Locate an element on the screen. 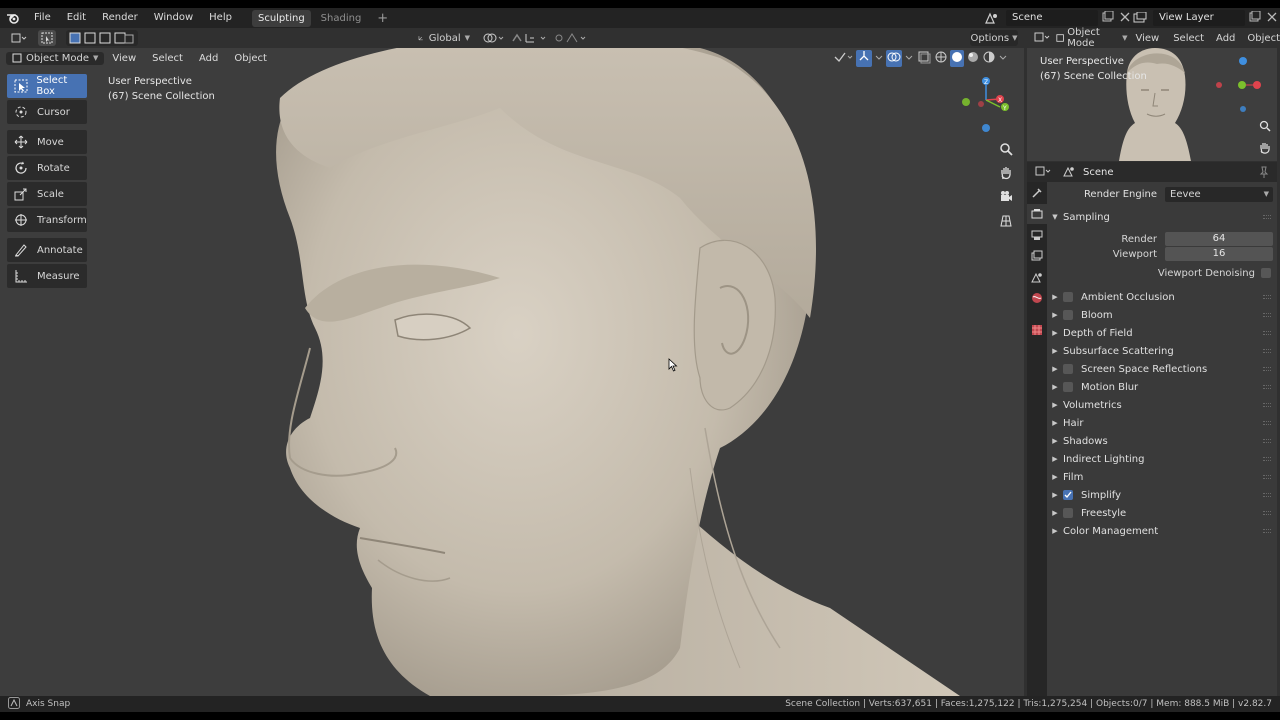  mini-3d-viewport: User Perspective (67) Scene Collection is located at coordinates (1152, 104).